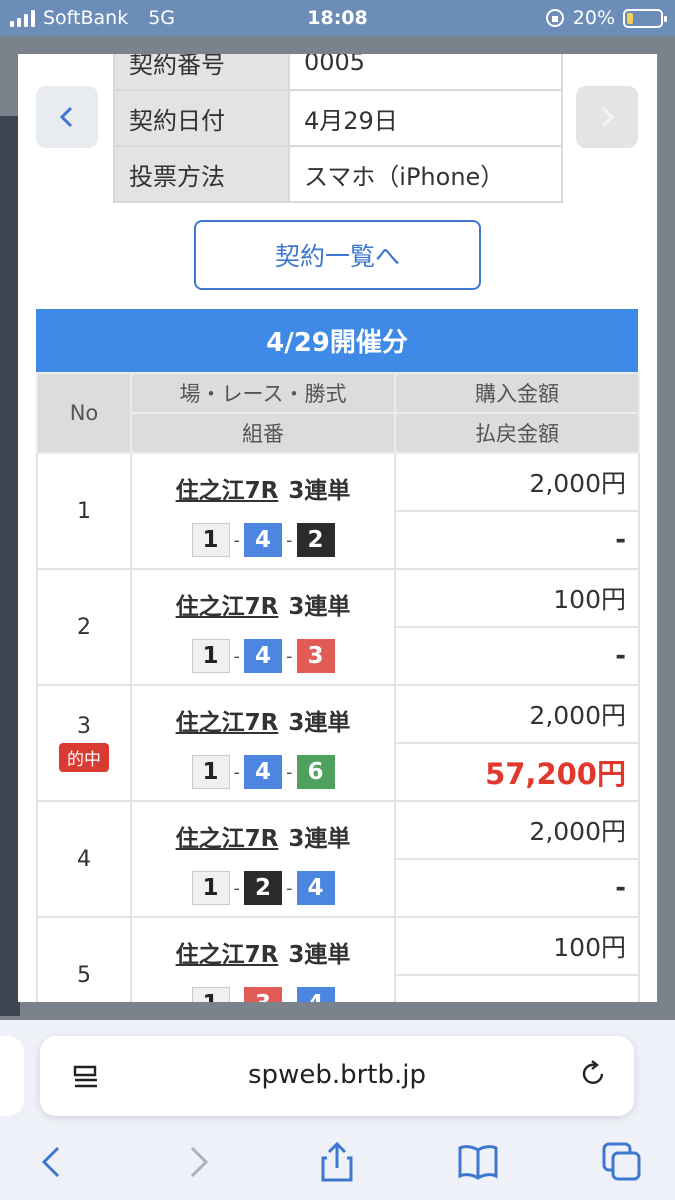  Describe the element at coordinates (84, 757) in the screenshot. I see `hit-badge: 的中` at that location.